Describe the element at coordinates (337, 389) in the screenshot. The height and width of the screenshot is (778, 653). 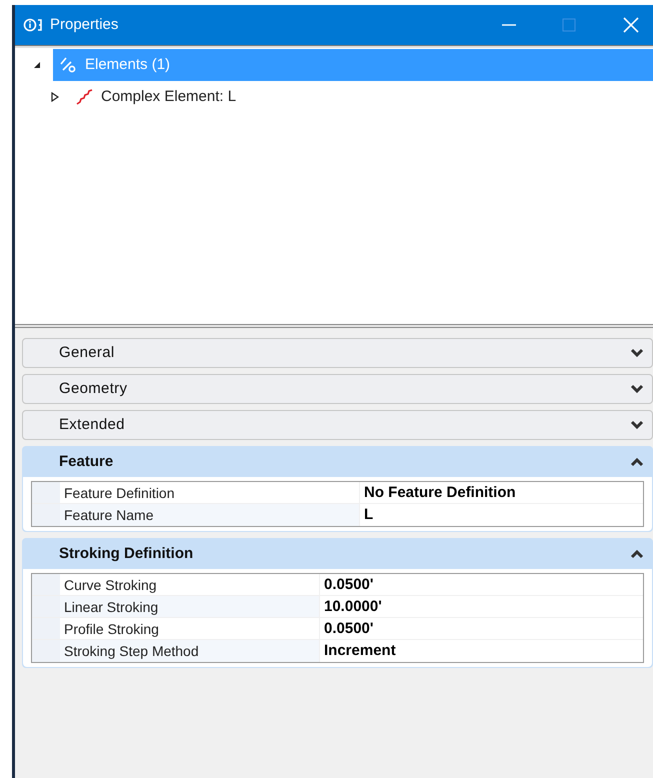
I see `section-header: Geometry` at that location.